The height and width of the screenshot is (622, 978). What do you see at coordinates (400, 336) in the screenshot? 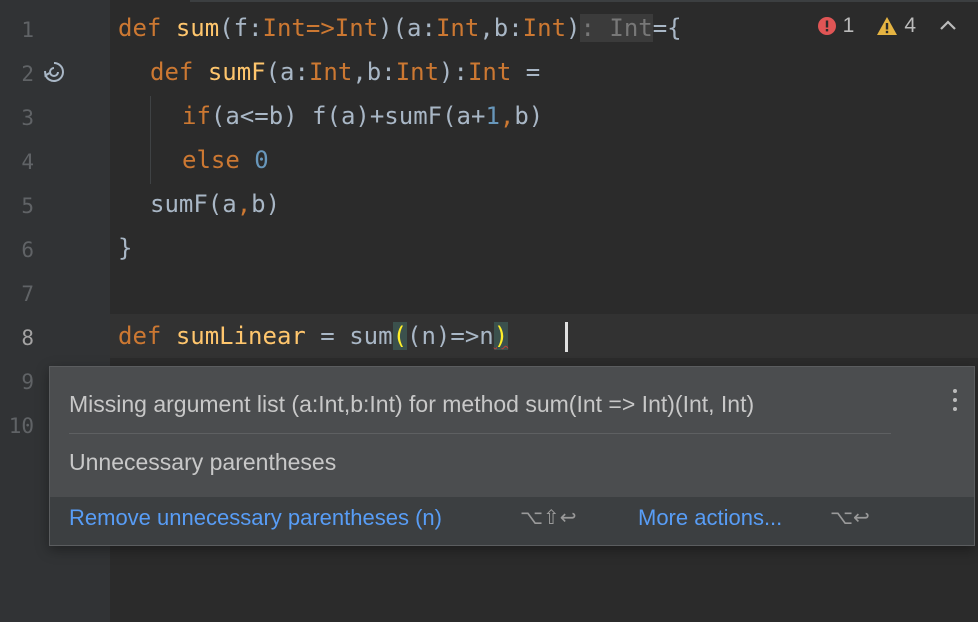
I see `matched-paren-open: (` at bounding box center [400, 336].